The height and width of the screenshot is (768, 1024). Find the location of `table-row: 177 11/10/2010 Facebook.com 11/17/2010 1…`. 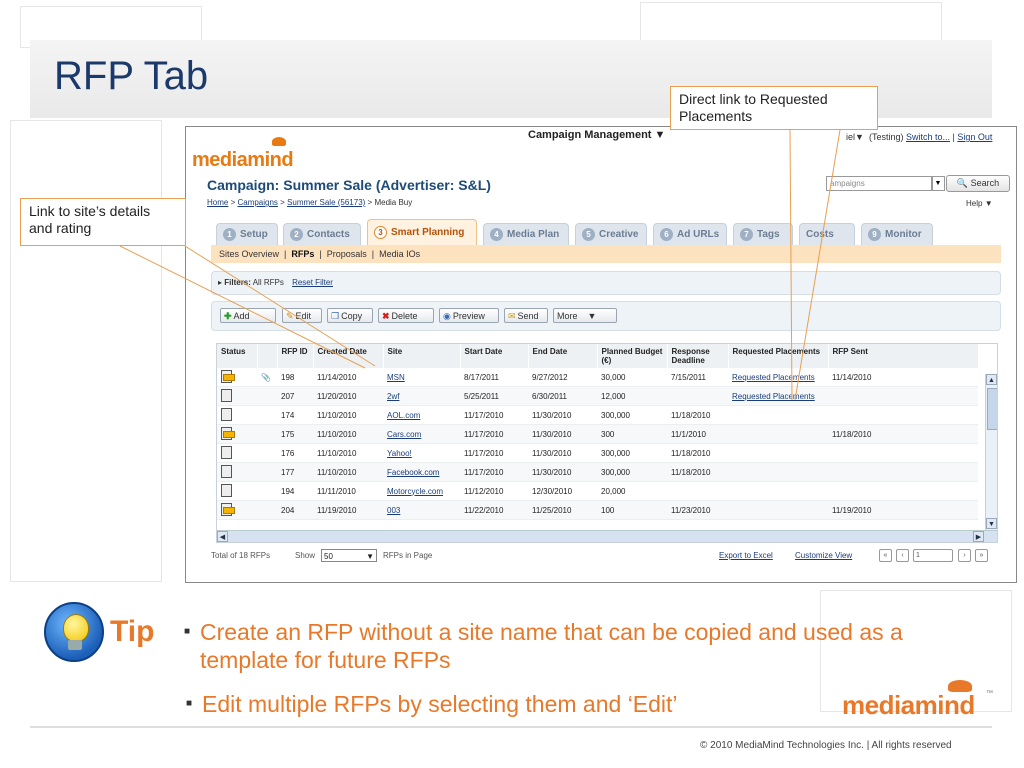

table-row: 177 11/10/2010 Facebook.com 11/17/2010 1… is located at coordinates (597, 472).